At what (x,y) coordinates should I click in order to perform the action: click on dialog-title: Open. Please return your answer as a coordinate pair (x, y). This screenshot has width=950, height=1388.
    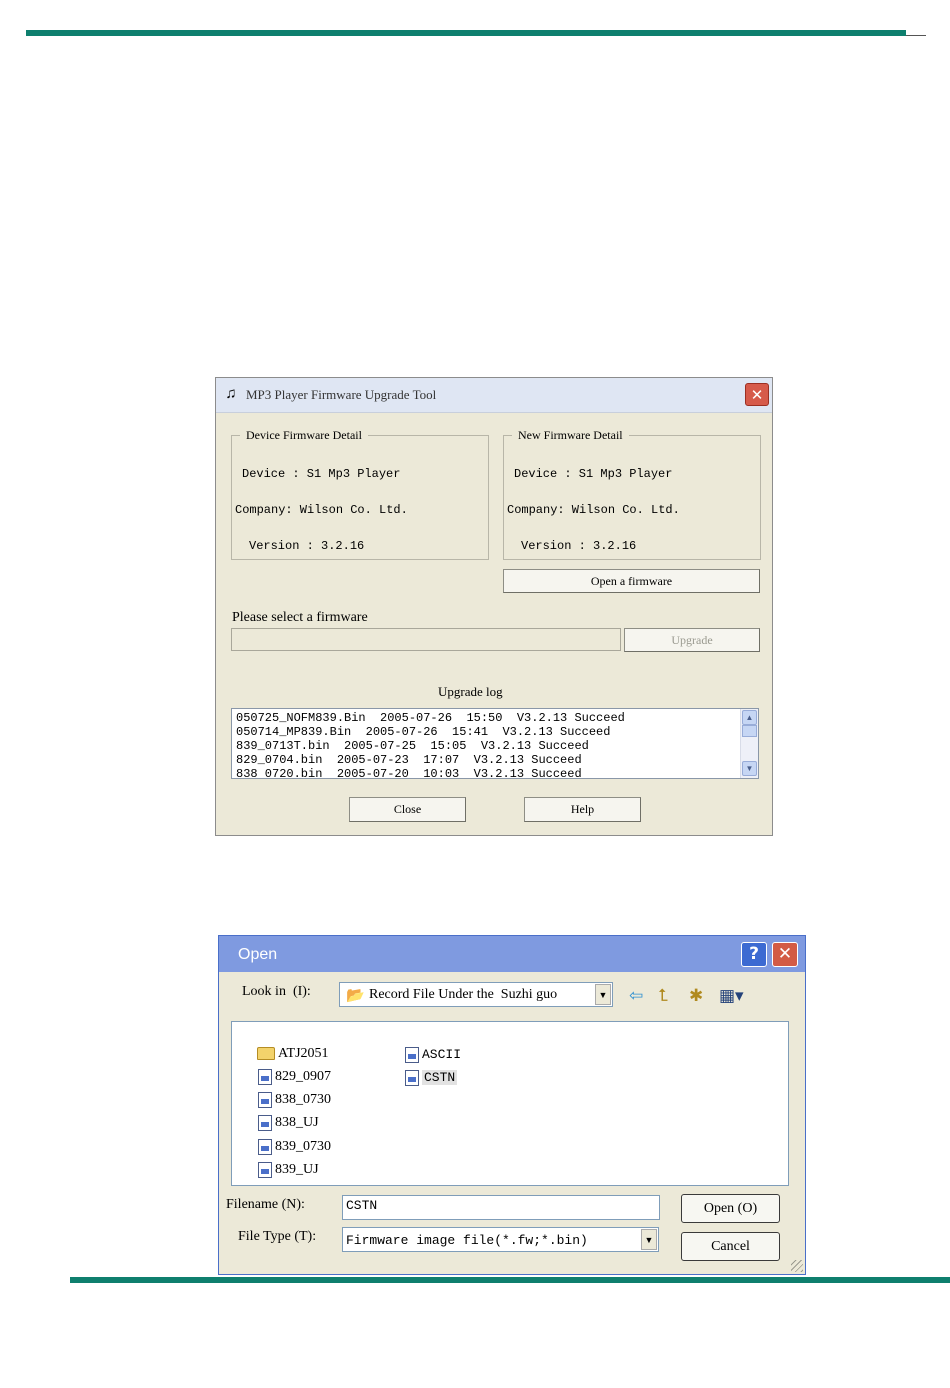
    Looking at the image, I should click on (258, 954).